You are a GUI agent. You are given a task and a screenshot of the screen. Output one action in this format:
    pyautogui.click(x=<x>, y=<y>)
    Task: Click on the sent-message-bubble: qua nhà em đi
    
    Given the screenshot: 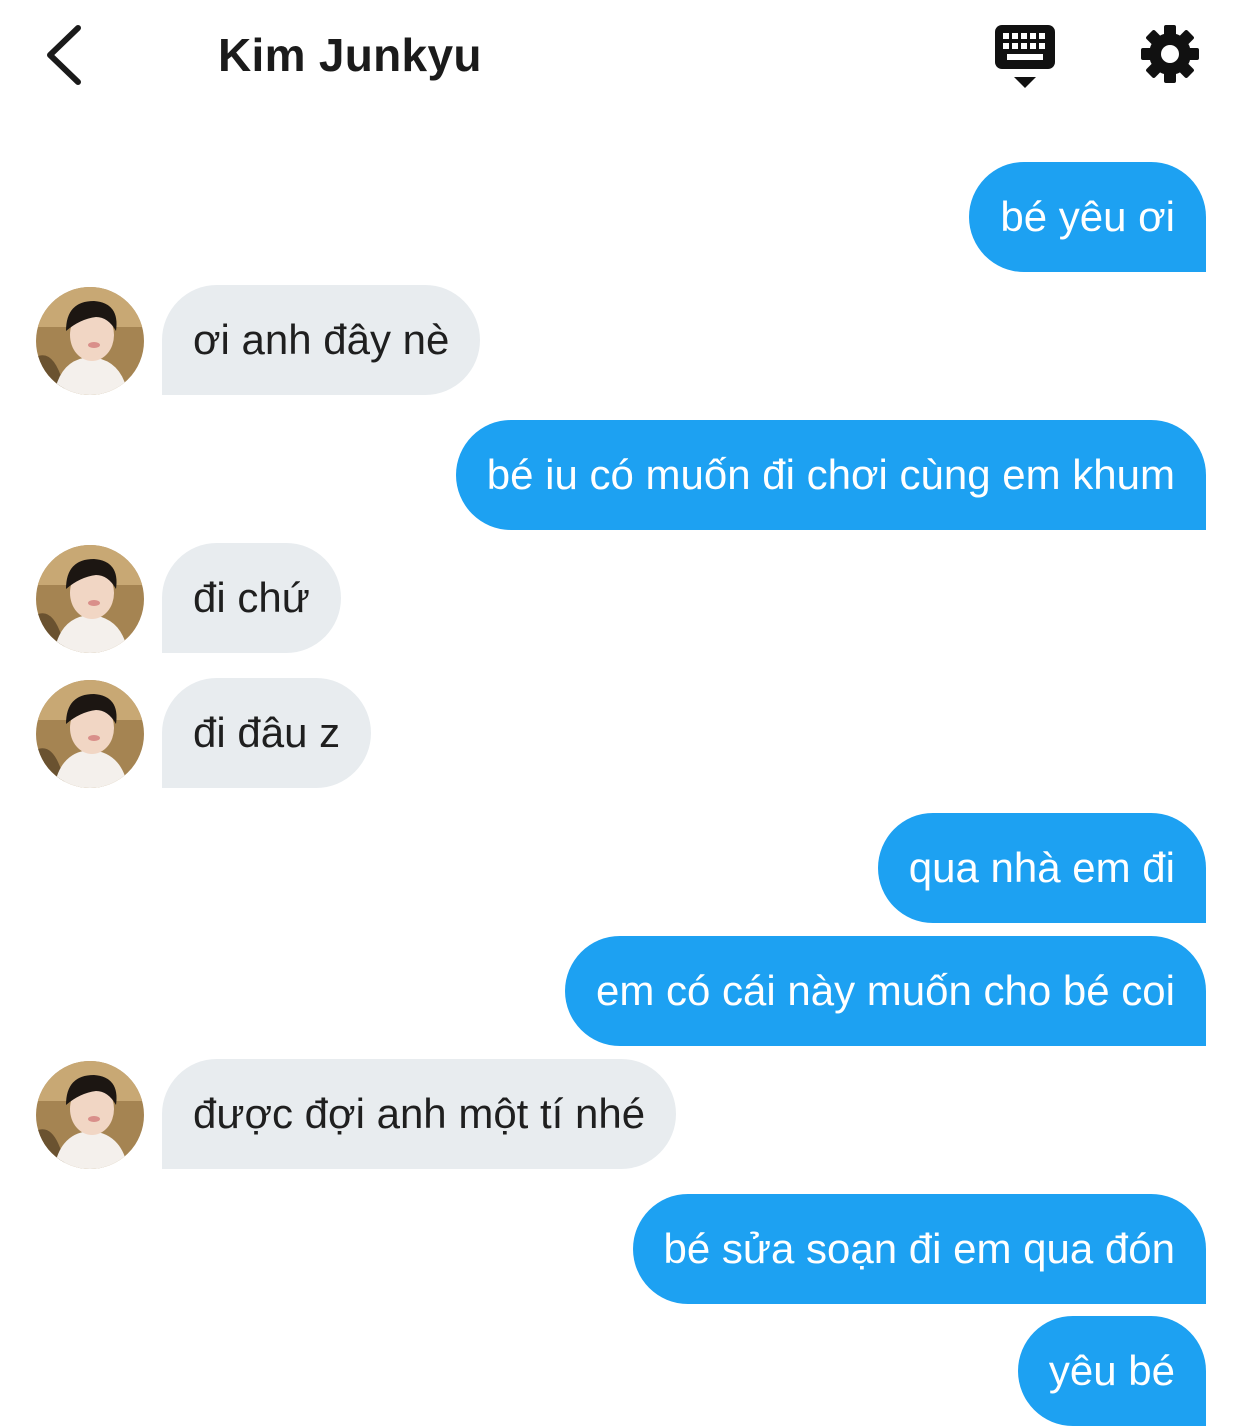 What is the action you would take?
    pyautogui.click(x=1041, y=868)
    